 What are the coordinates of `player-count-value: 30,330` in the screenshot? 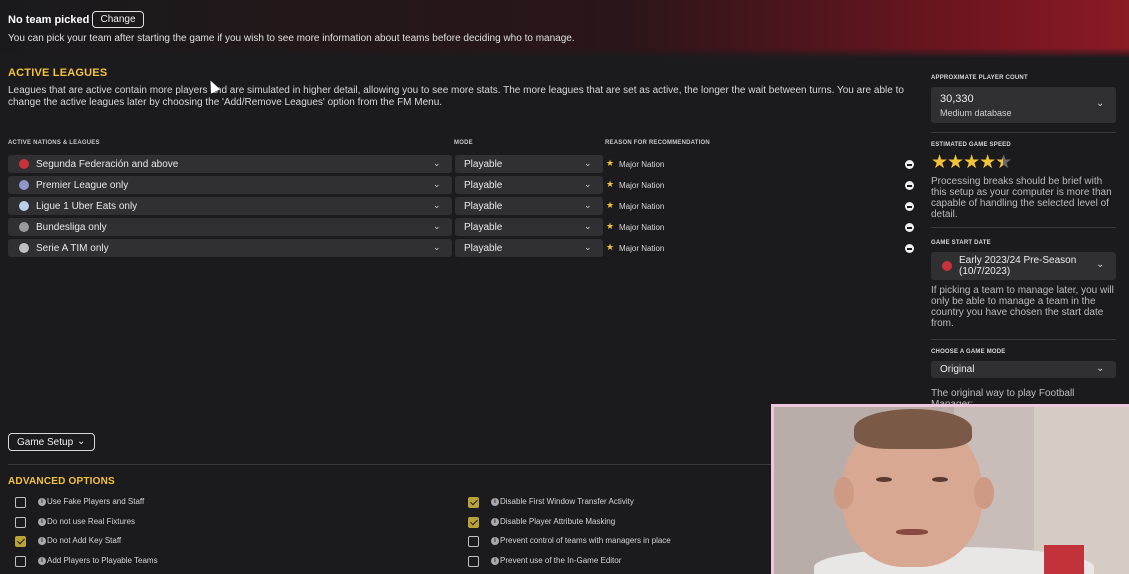 It's located at (957, 99).